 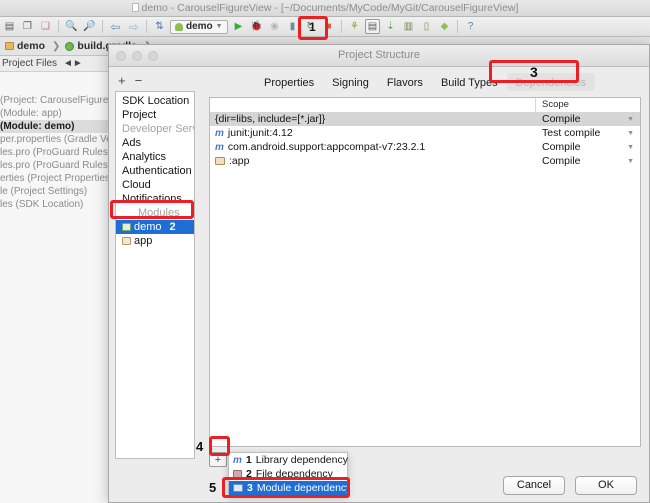 What do you see at coordinates (54, 126) in the screenshot?
I see `tree-row-selected: (Module: demo)` at bounding box center [54, 126].